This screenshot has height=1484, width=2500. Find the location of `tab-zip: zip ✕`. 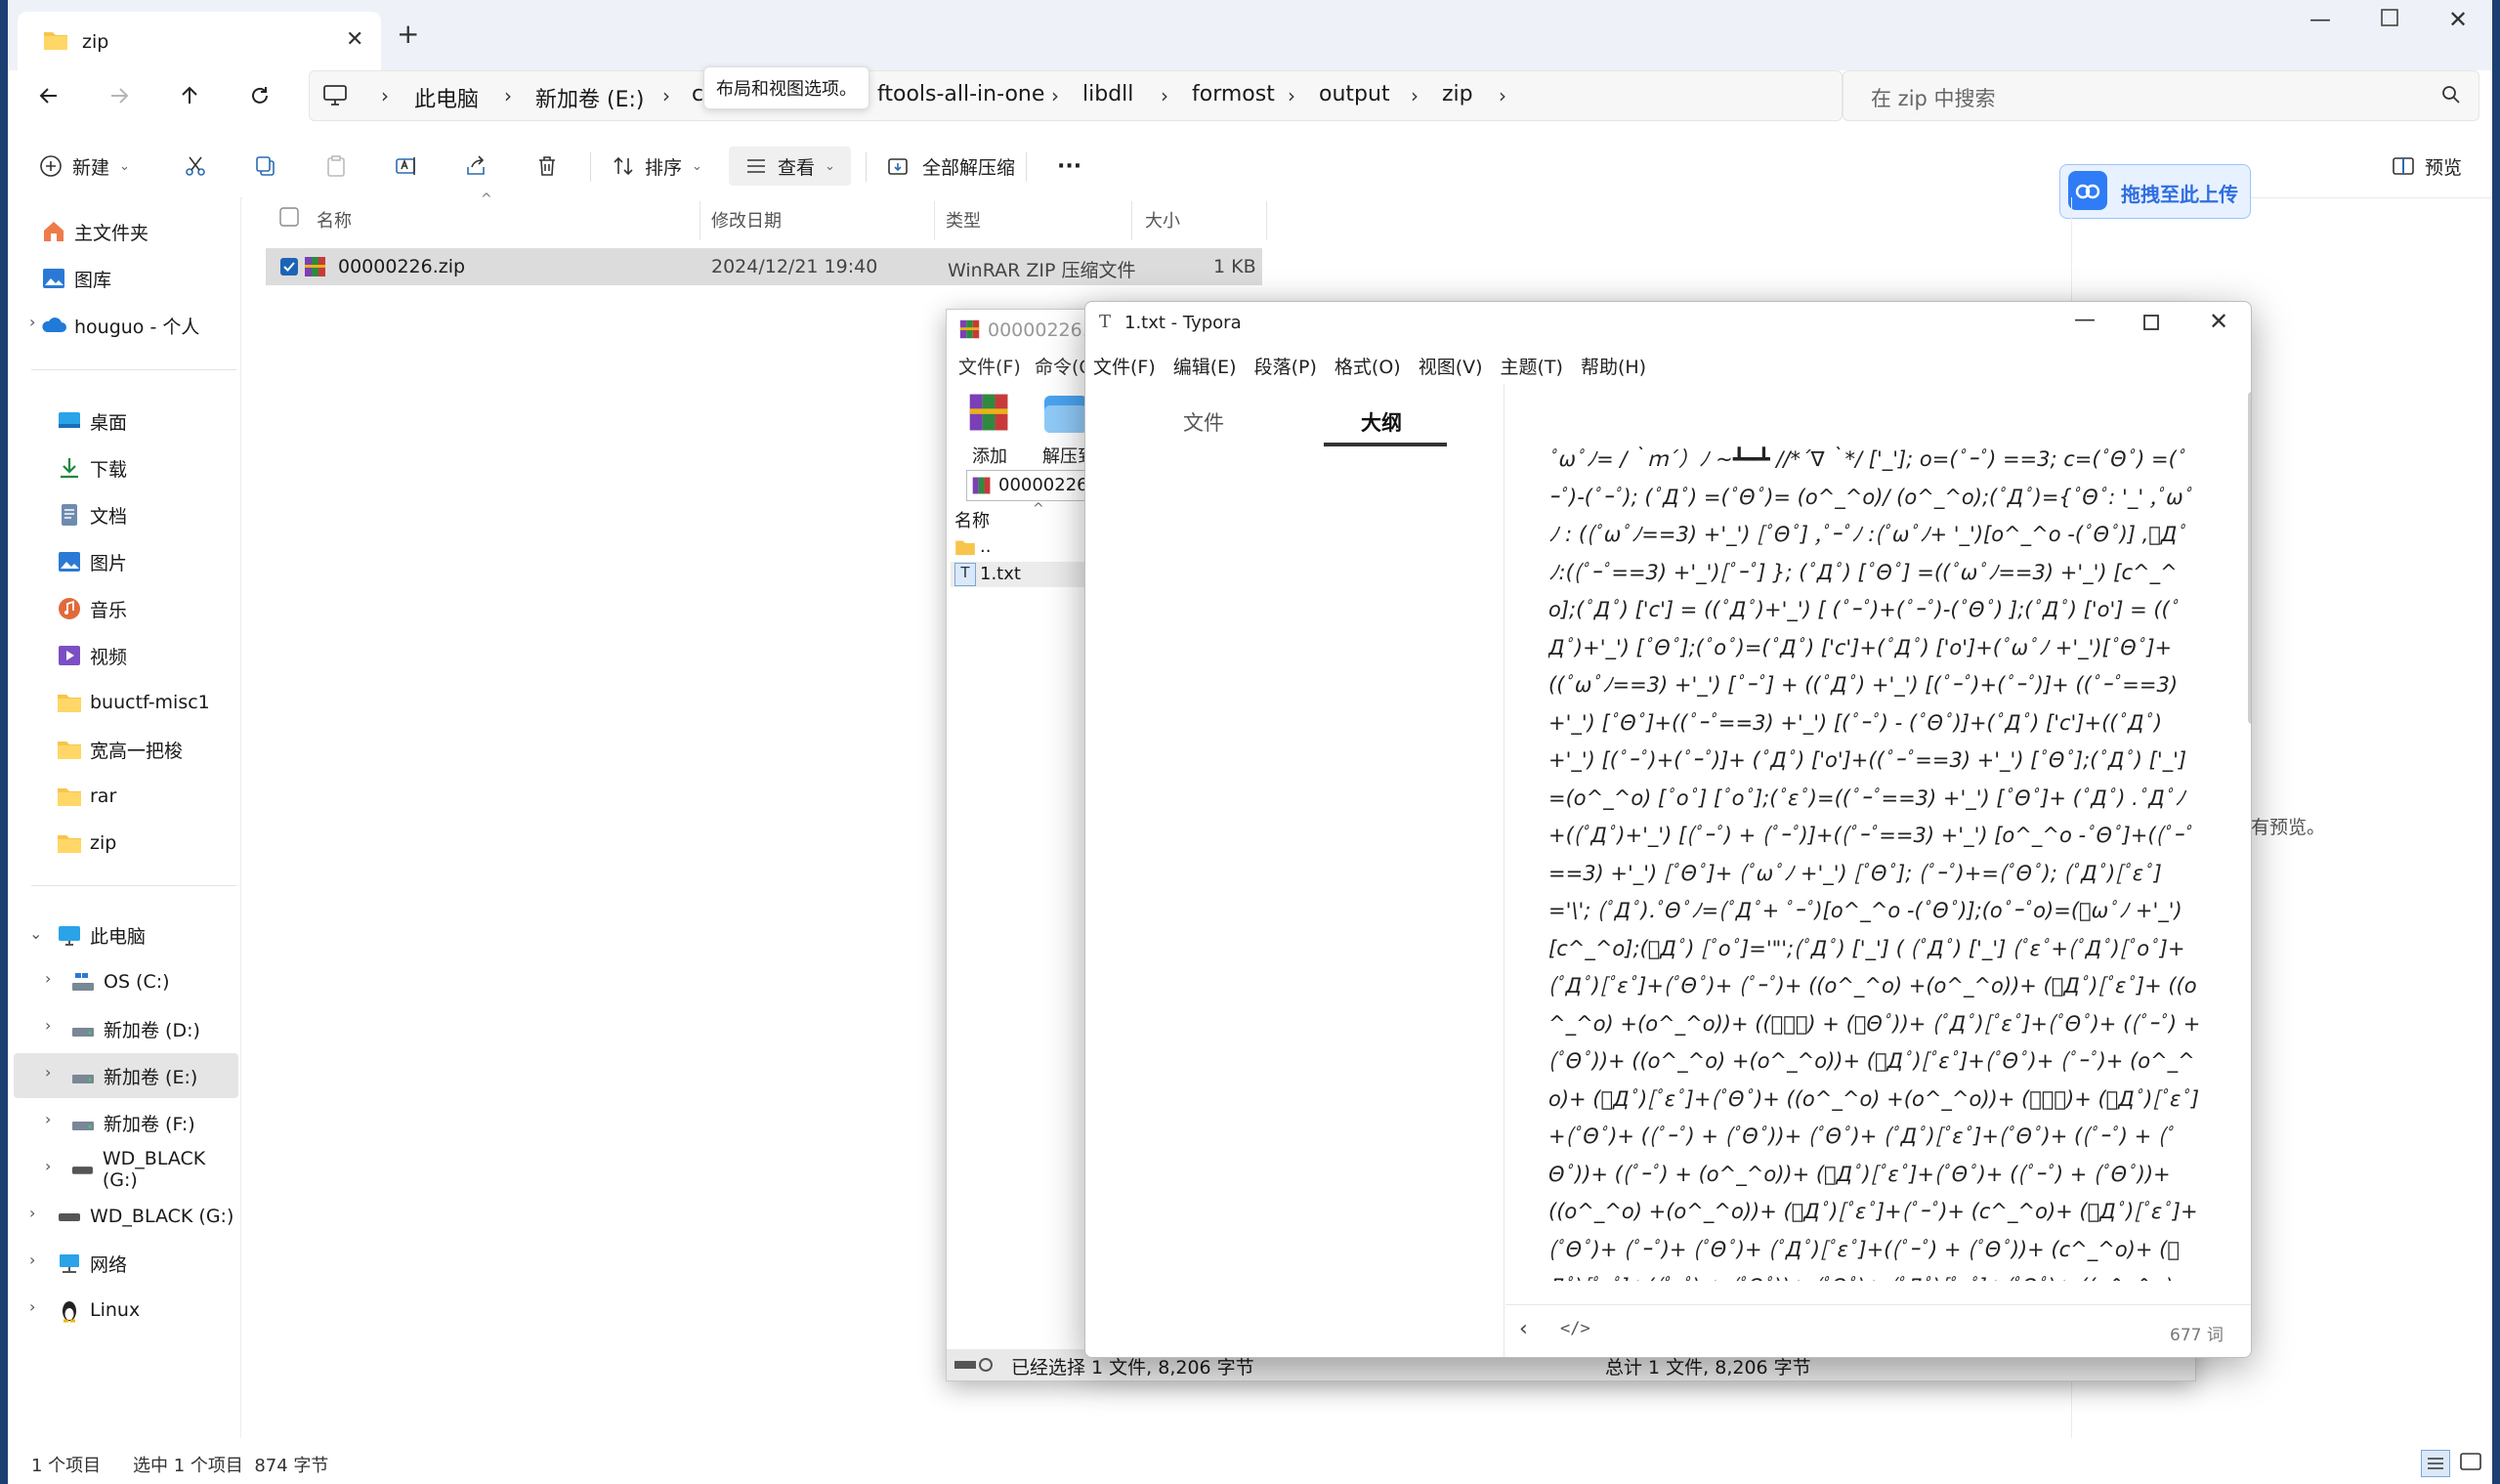

tab-zip: zip ✕ is located at coordinates (199, 41).